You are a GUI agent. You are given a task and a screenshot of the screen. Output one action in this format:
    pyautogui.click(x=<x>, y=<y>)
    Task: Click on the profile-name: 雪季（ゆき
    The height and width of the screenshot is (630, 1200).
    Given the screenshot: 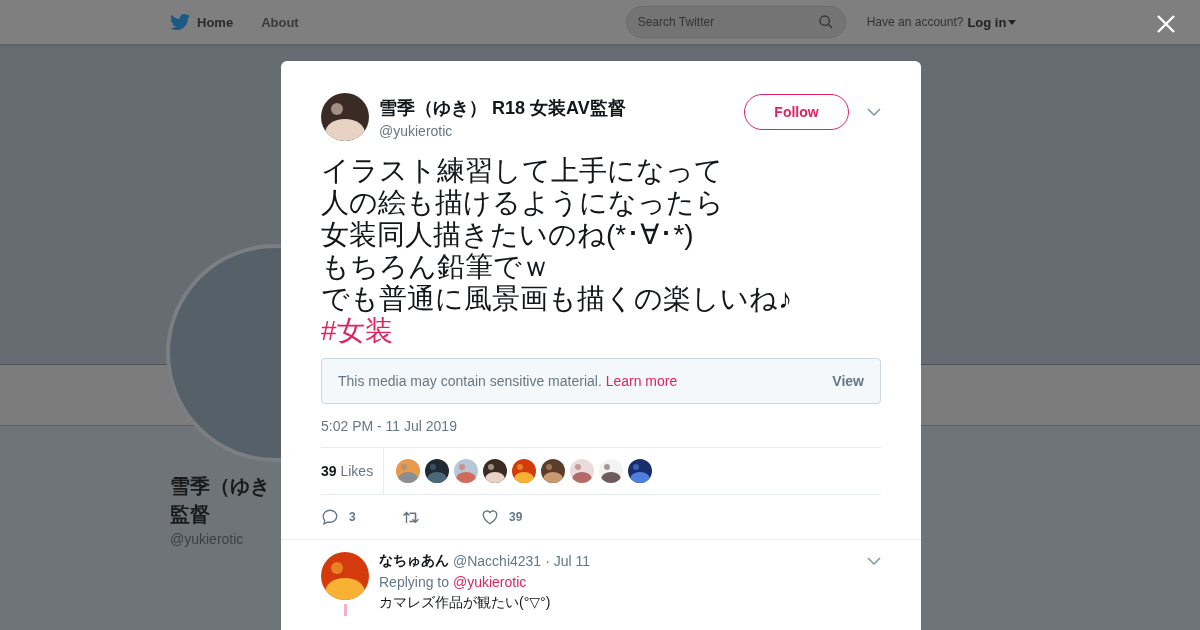 What is the action you would take?
    pyautogui.click(x=220, y=486)
    